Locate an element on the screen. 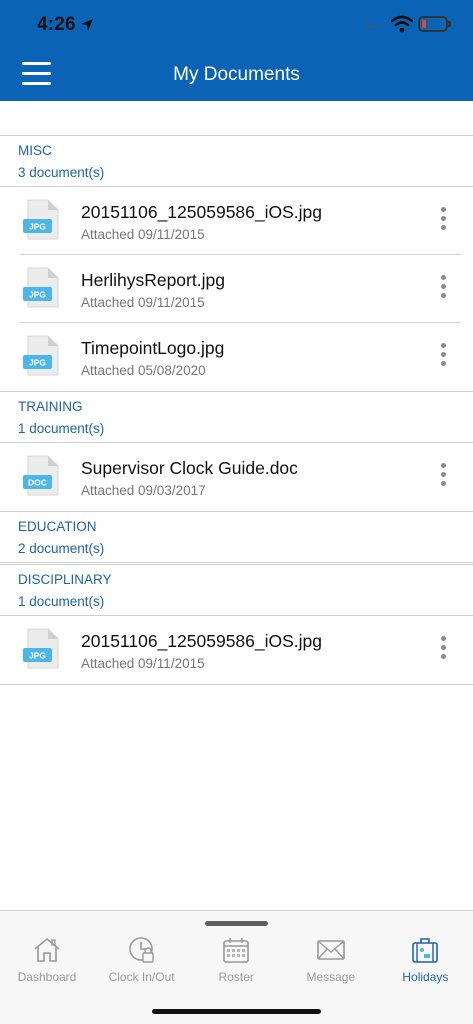 This screenshot has width=473, height=1024. section-header-disciplinary: DISCIPLINARY 1 document(s) is located at coordinates (236, 590).